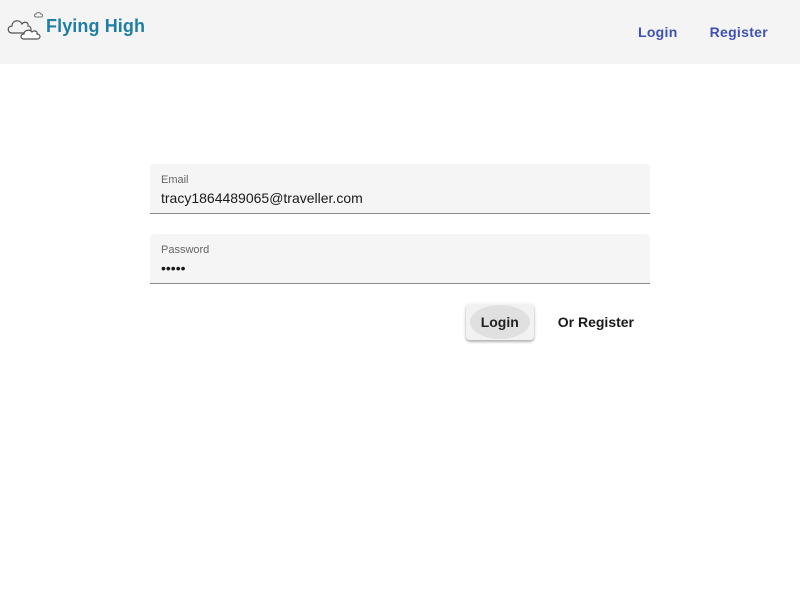 The width and height of the screenshot is (800, 600). Describe the element at coordinates (25, 26) in the screenshot. I see `cloud-icon` at that location.